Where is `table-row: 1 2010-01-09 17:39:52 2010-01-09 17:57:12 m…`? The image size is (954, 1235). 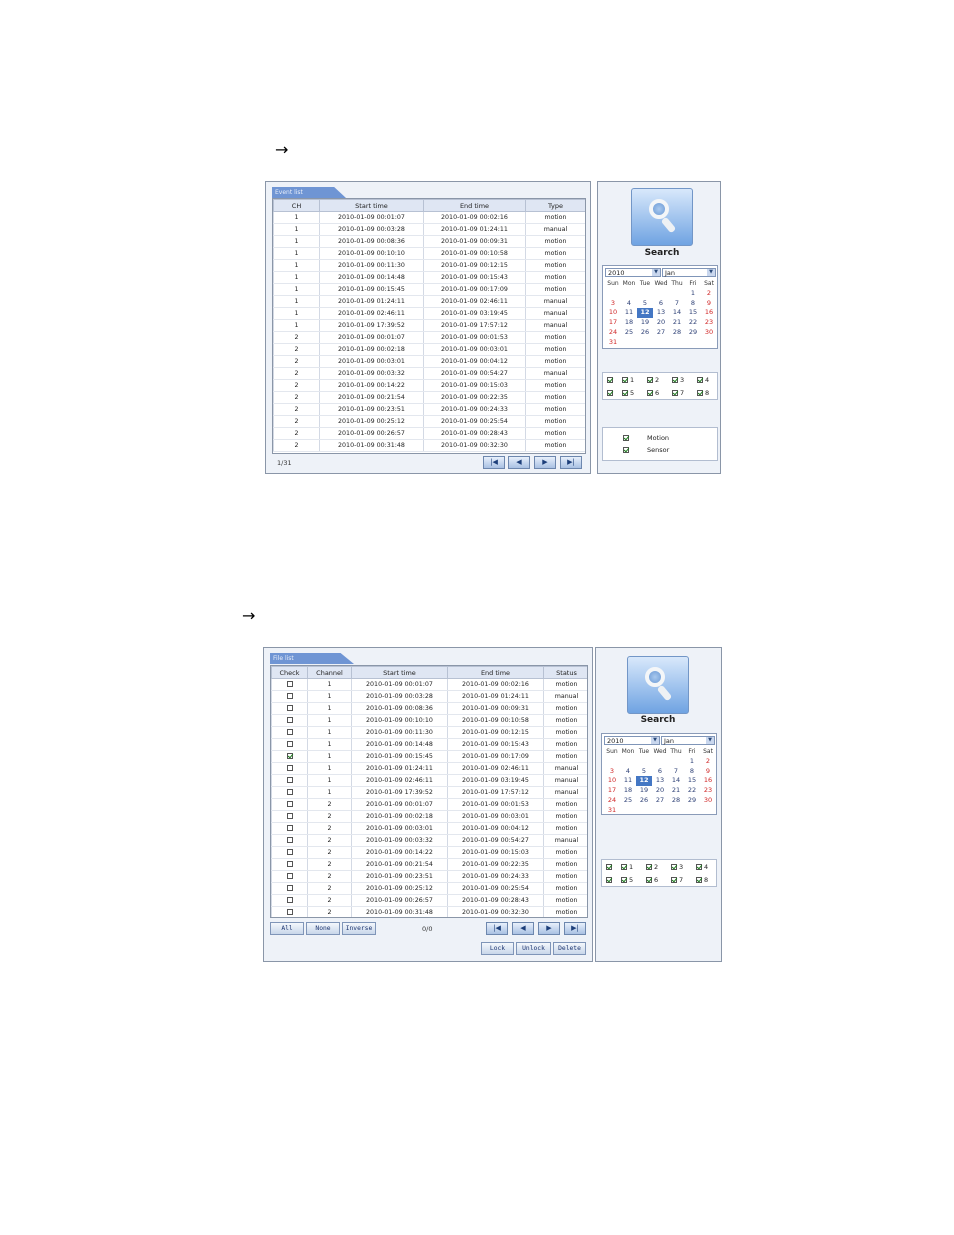 table-row: 1 2010-01-09 17:39:52 2010-01-09 17:57:12 m… is located at coordinates (429, 792).